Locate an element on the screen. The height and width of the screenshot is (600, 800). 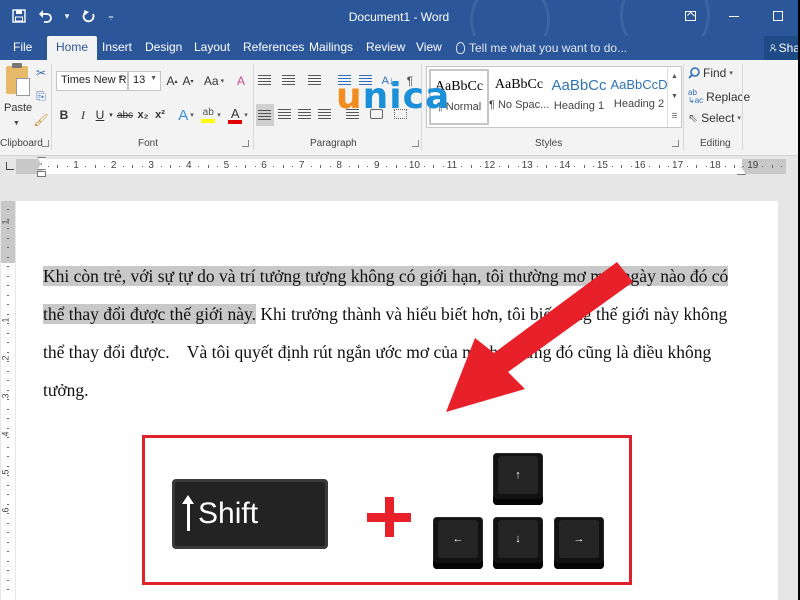
tab-file: File is located at coordinates (22, 48).